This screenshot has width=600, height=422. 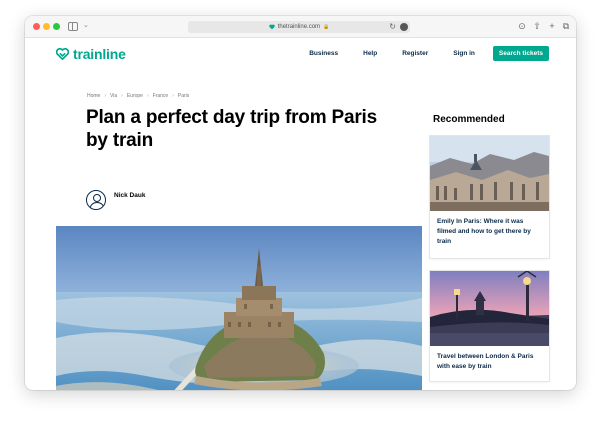 I want to click on browser-chrome: ⌄ thetrainline.com 🔒 ↻ ⊙ ⇧ + ⧉, so click(x=300, y=27).